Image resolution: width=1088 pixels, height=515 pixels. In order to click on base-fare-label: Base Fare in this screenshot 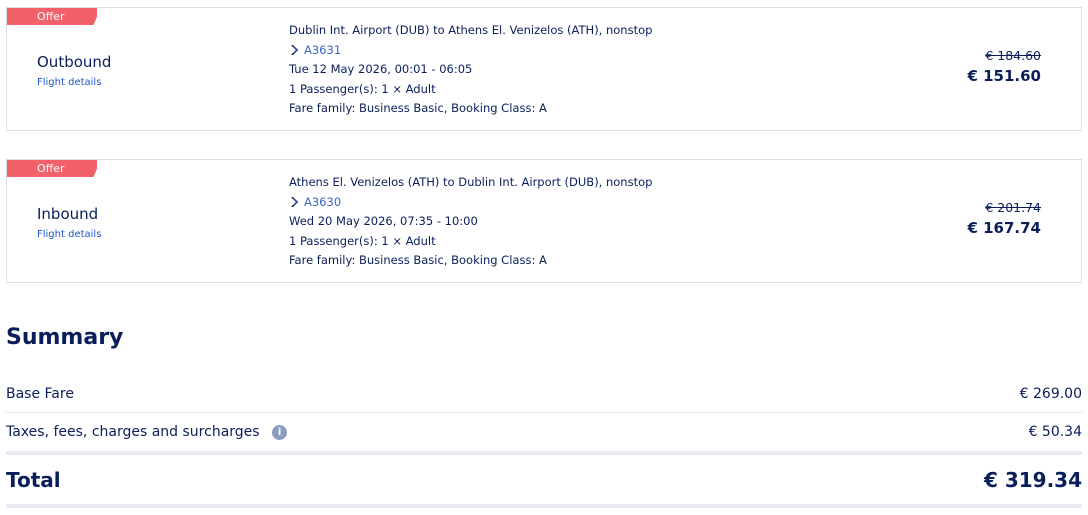, I will do `click(40, 394)`.